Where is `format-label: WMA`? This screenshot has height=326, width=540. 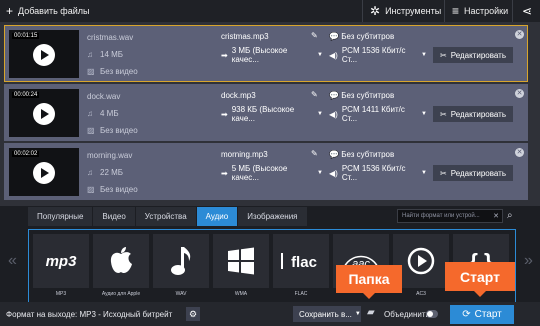
format-label: WMA is located at coordinates (241, 294).